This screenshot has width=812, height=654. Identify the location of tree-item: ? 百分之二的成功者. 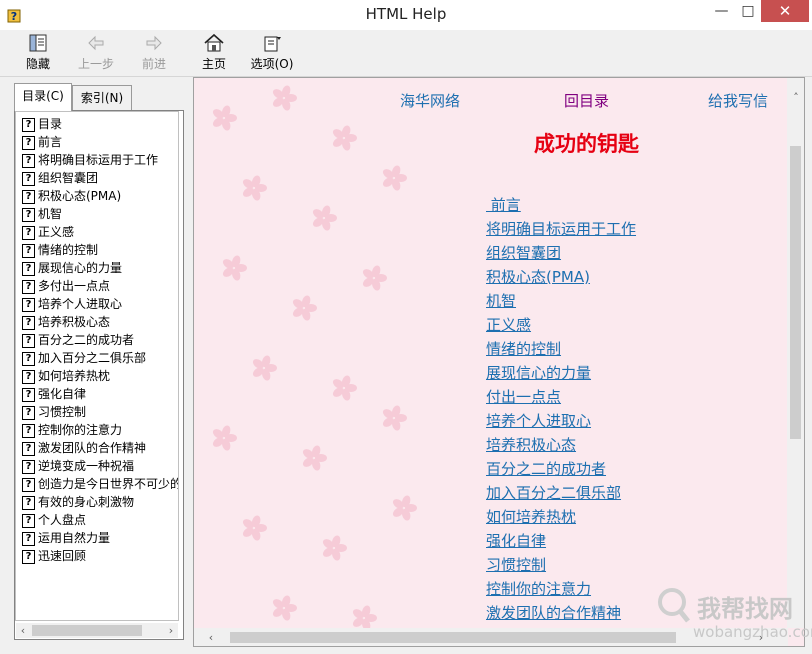
(78, 339).